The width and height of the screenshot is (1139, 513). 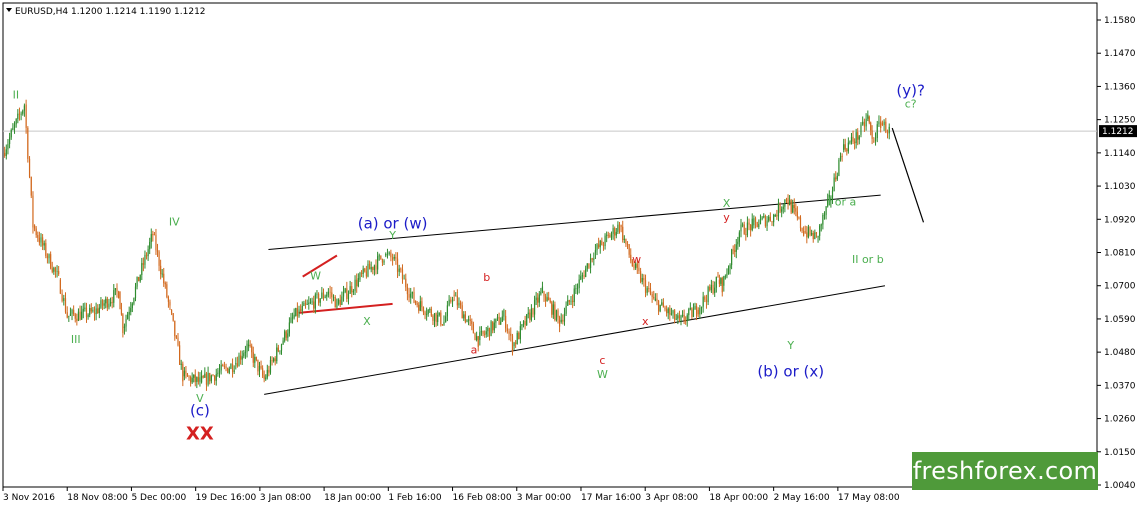 I want to click on x-tick-label: 3 Nov 2016, so click(x=29, y=498).